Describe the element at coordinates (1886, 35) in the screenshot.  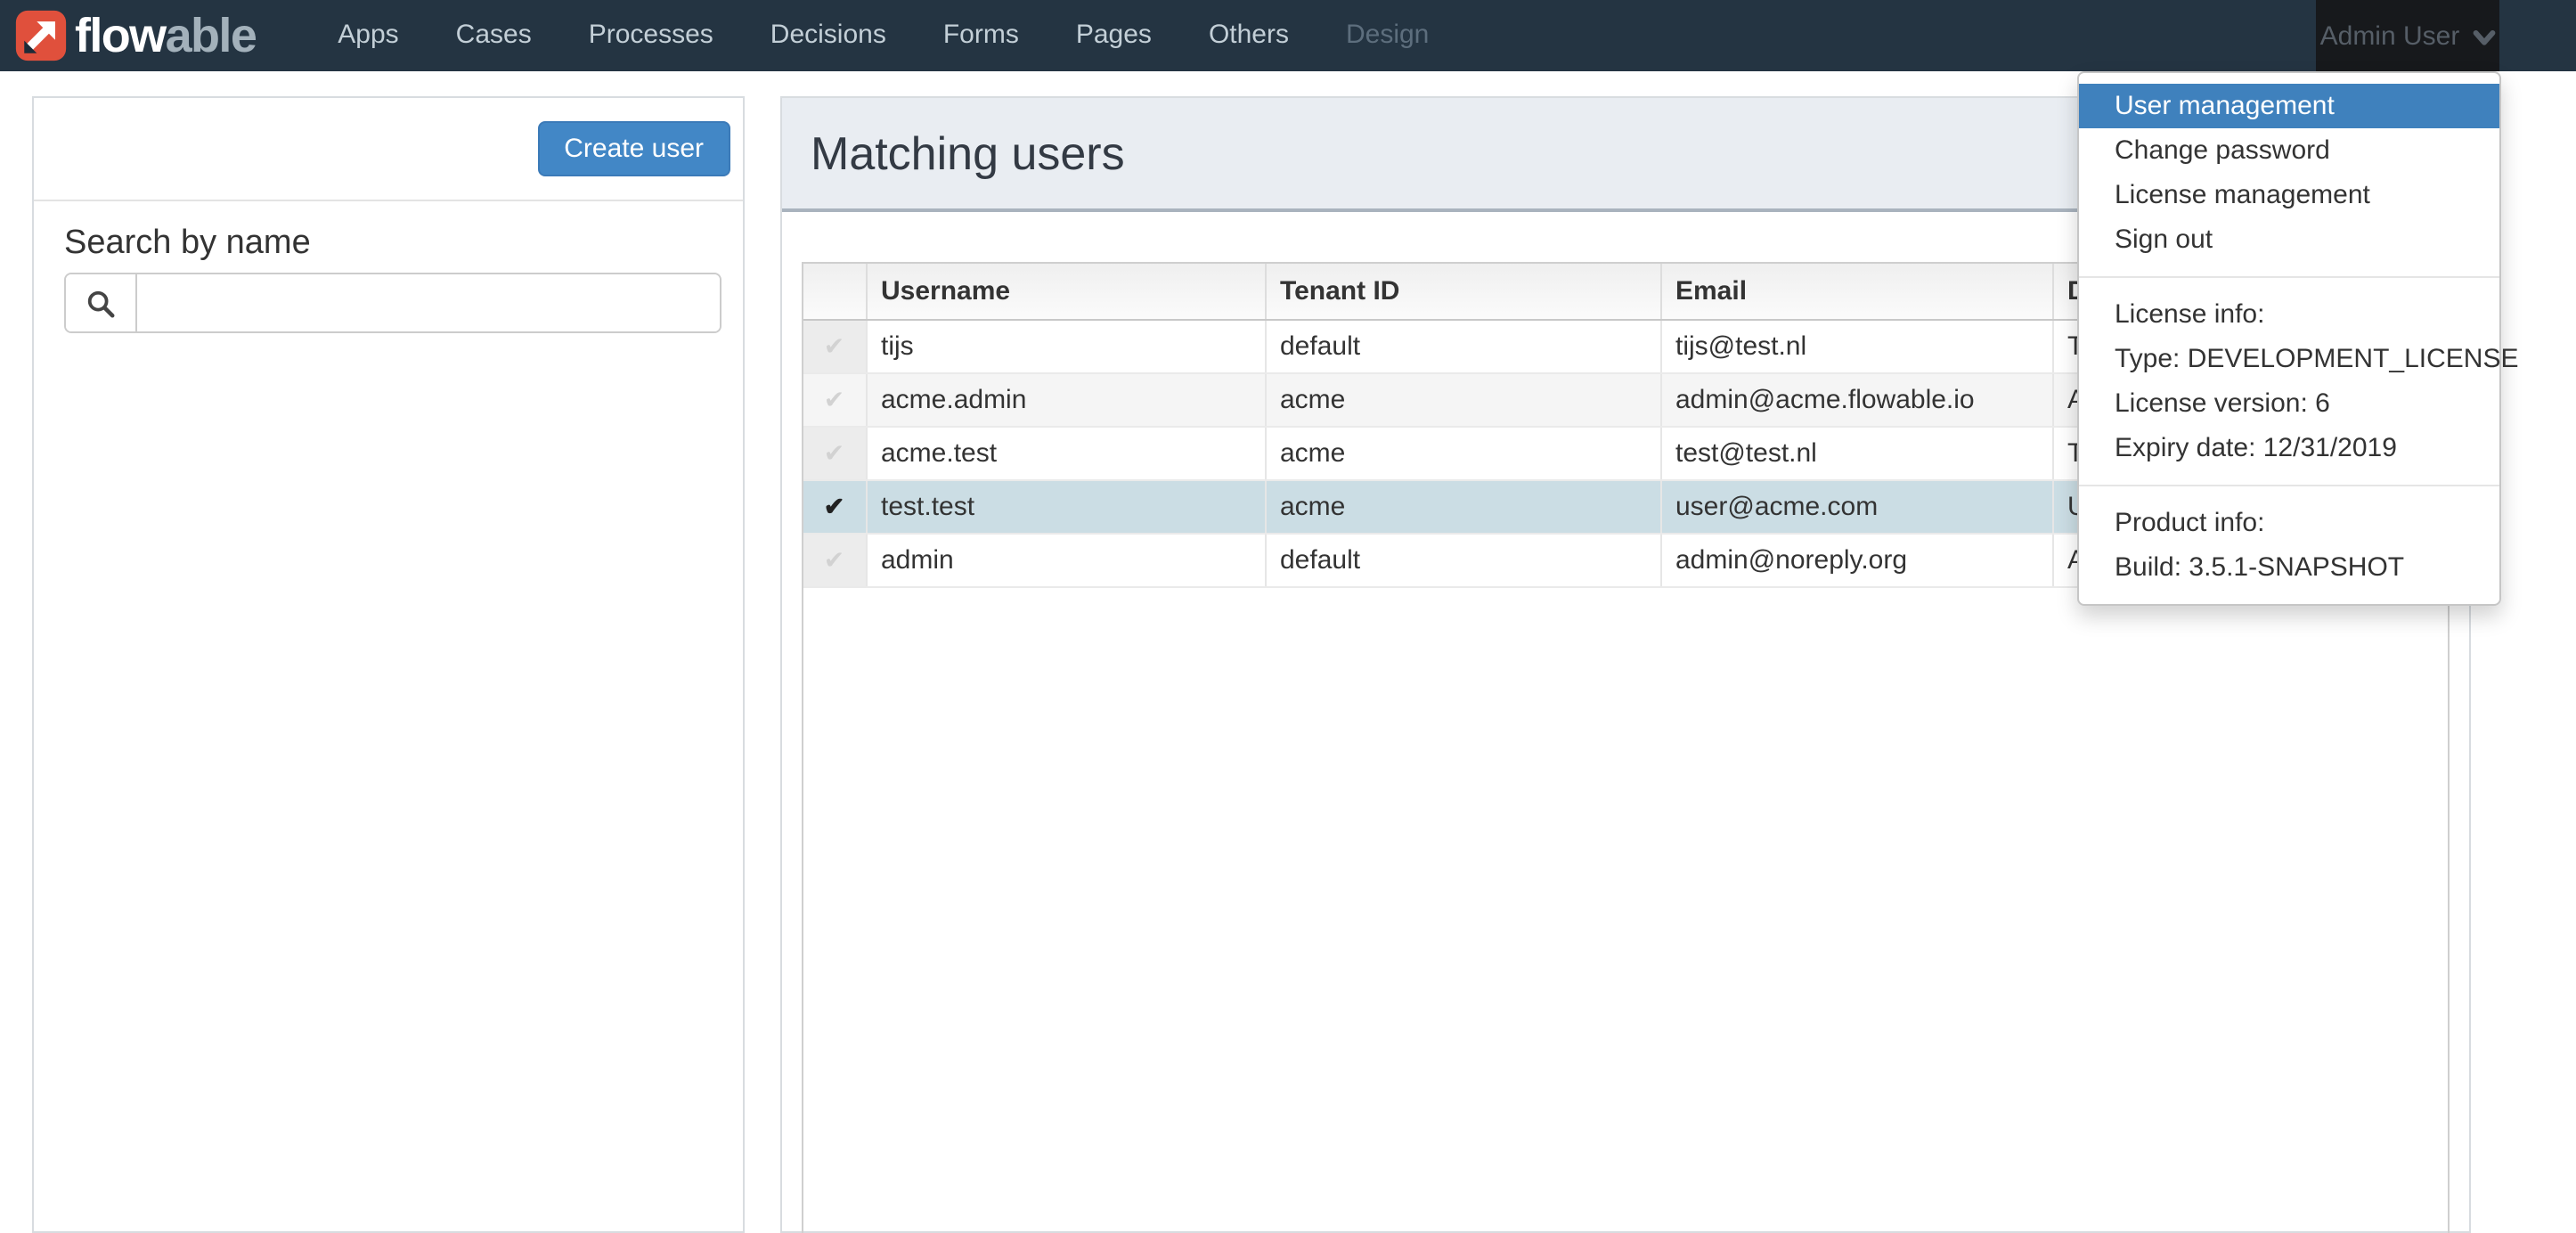
I see `navbar-spacer` at that location.